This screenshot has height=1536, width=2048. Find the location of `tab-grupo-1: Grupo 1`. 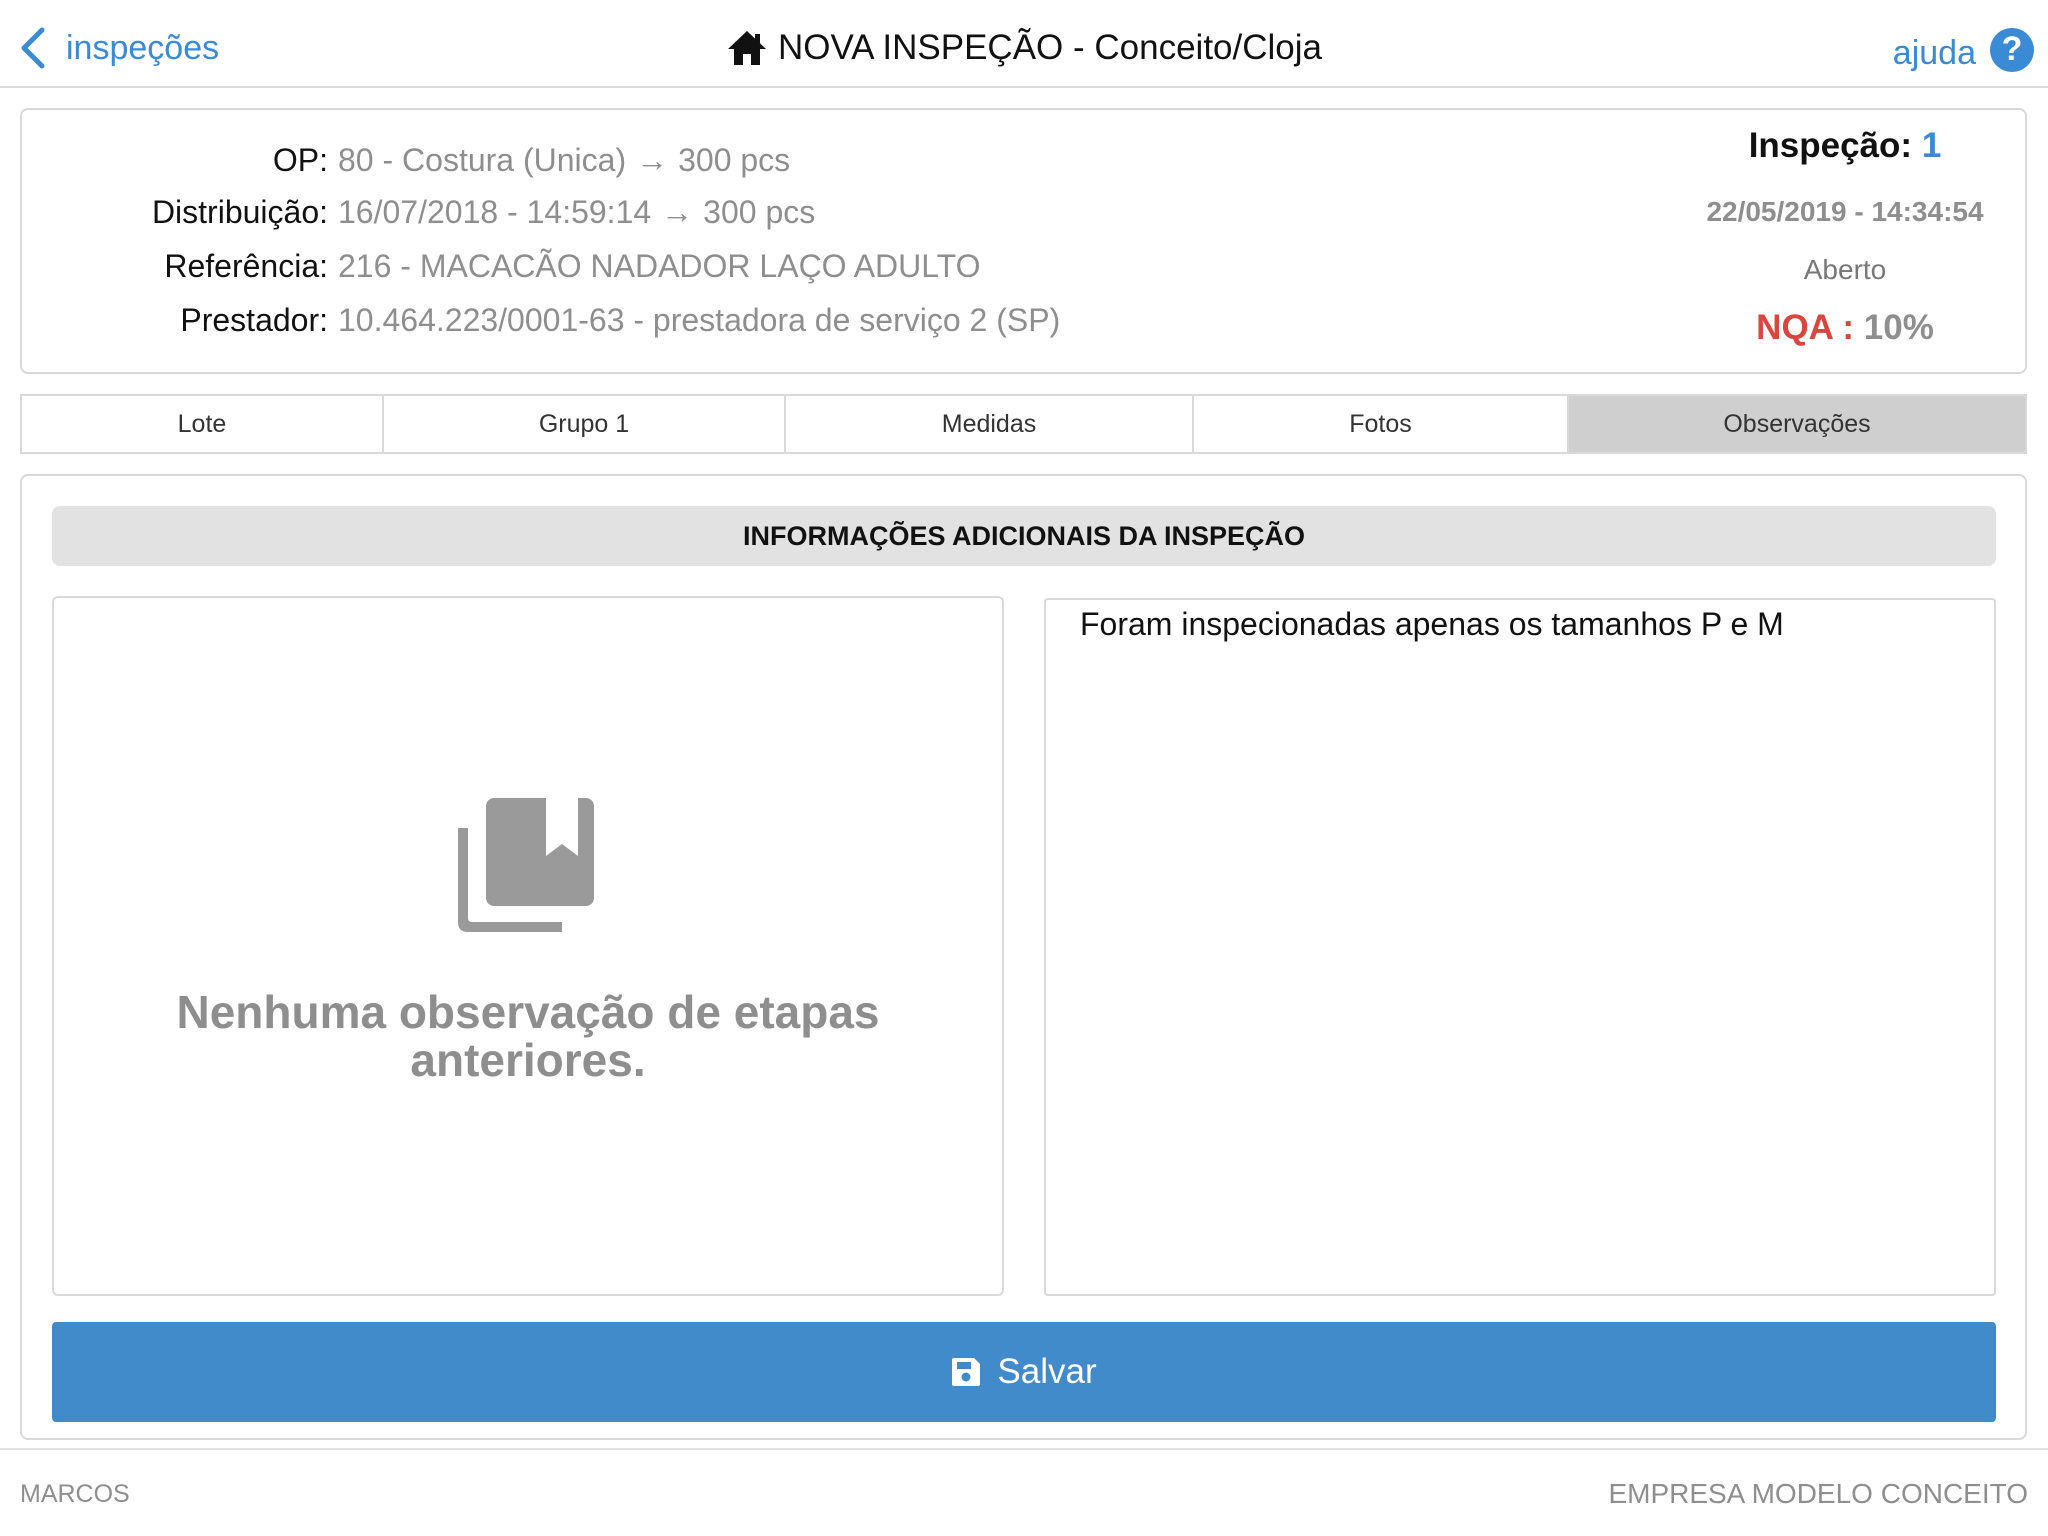

tab-grupo-1: Grupo 1 is located at coordinates (585, 424).